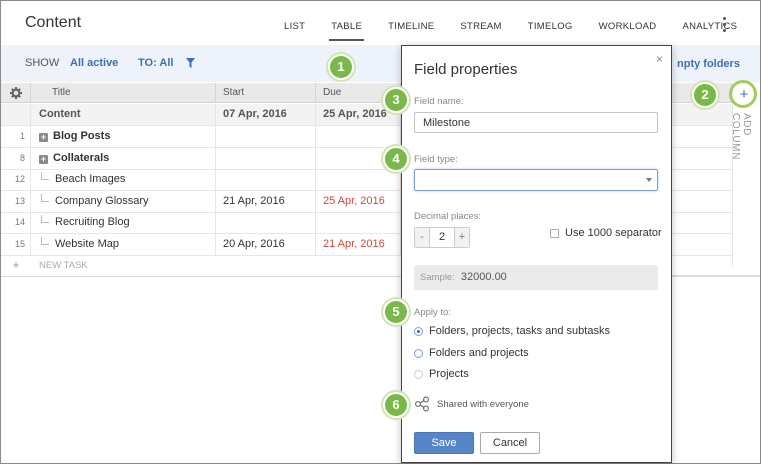 This screenshot has width=761, height=464. Describe the element at coordinates (725, 26) in the screenshot. I see `more-options-icon` at that location.